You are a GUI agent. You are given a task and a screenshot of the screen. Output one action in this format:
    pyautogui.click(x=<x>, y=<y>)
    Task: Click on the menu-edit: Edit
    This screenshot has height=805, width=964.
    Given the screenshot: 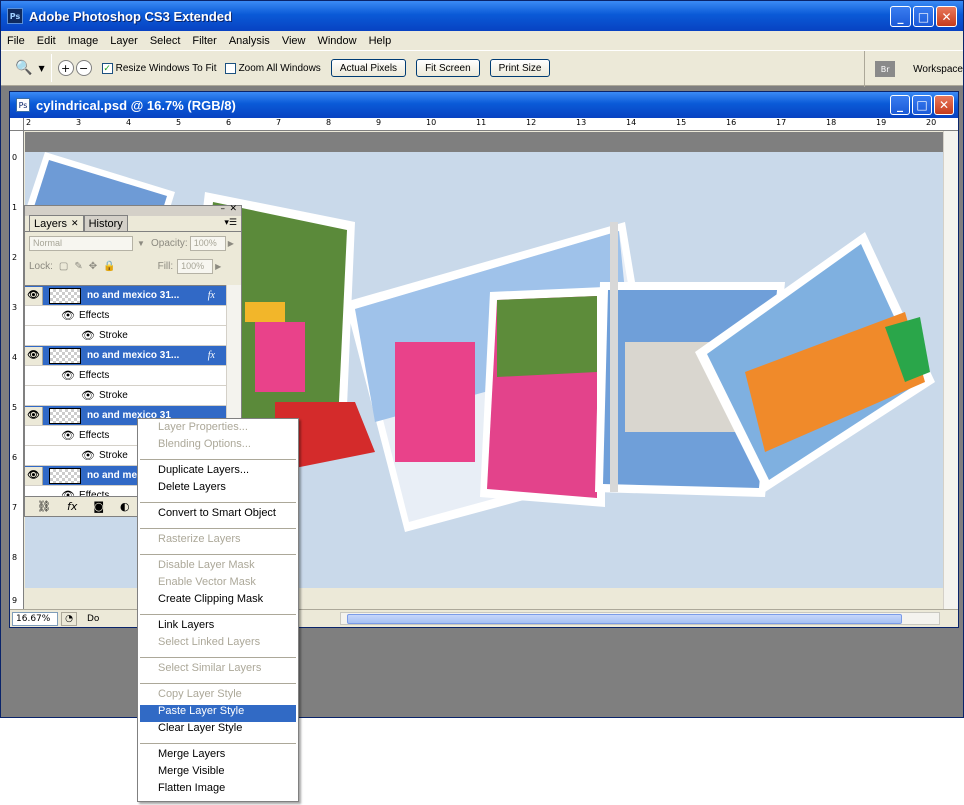 What is the action you would take?
    pyautogui.click(x=46, y=41)
    